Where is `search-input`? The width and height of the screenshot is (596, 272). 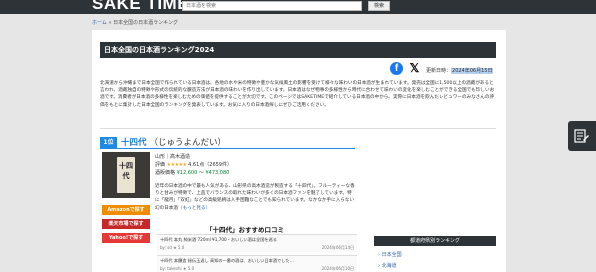
search-input is located at coordinates (272, 6).